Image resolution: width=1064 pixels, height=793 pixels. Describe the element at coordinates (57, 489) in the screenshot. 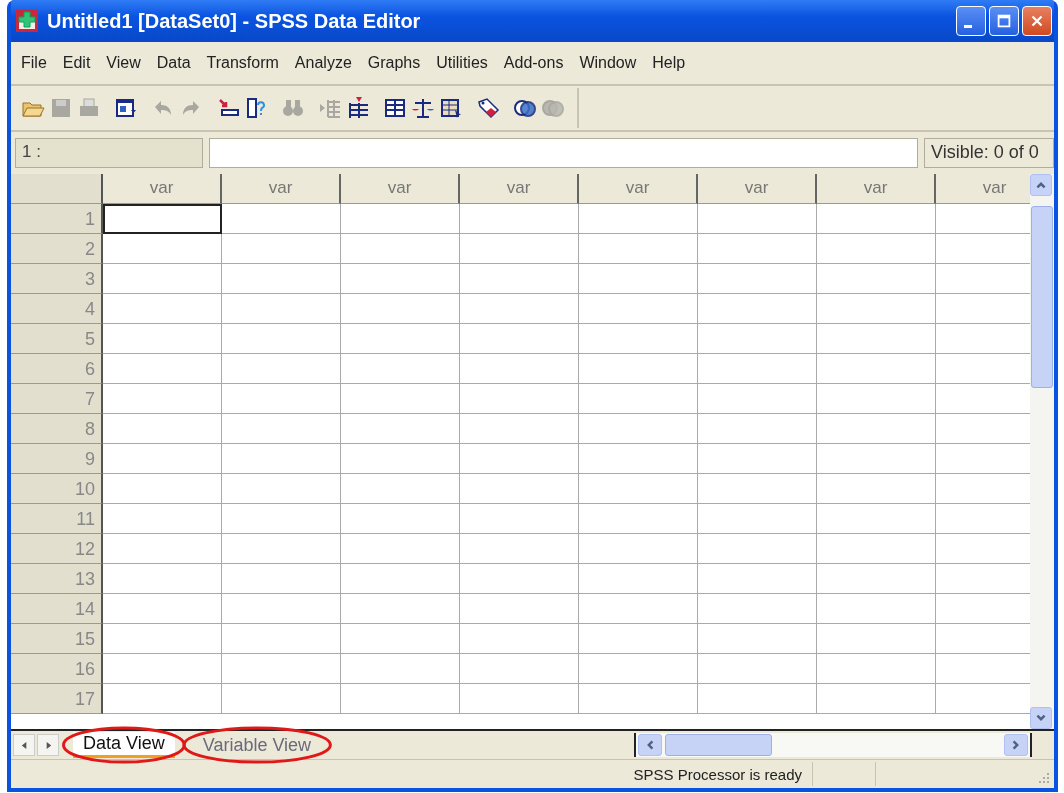

I see `row-header: 10` at that location.